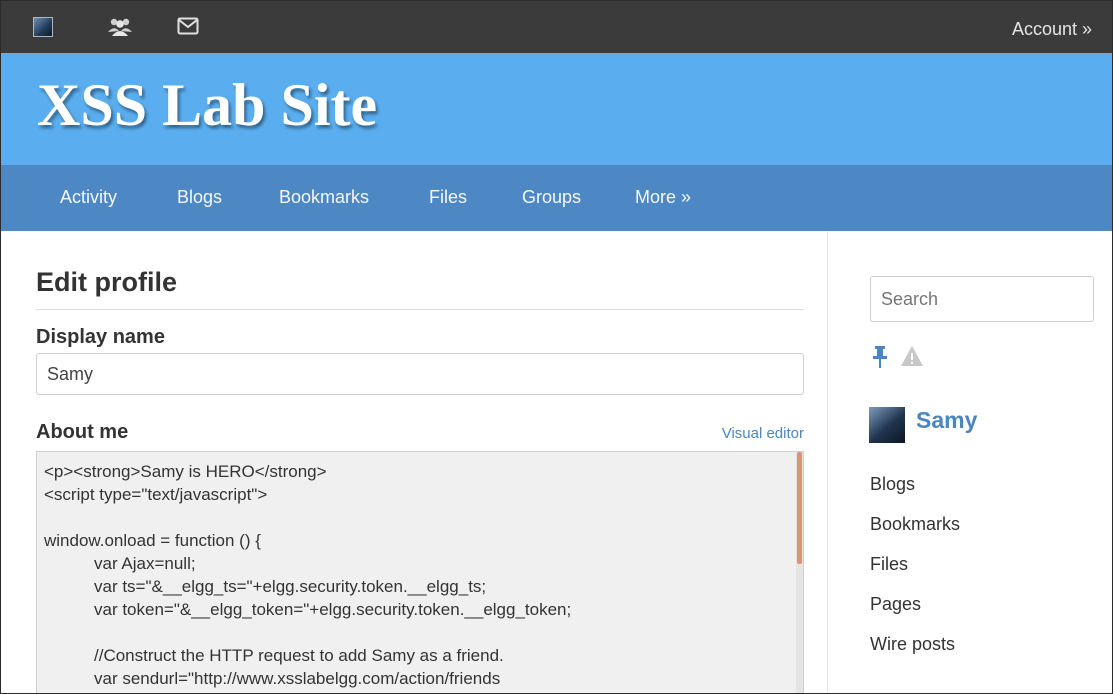 The height and width of the screenshot is (694, 1113). Describe the element at coordinates (448, 197) in the screenshot. I see `nav-files: Files` at that location.